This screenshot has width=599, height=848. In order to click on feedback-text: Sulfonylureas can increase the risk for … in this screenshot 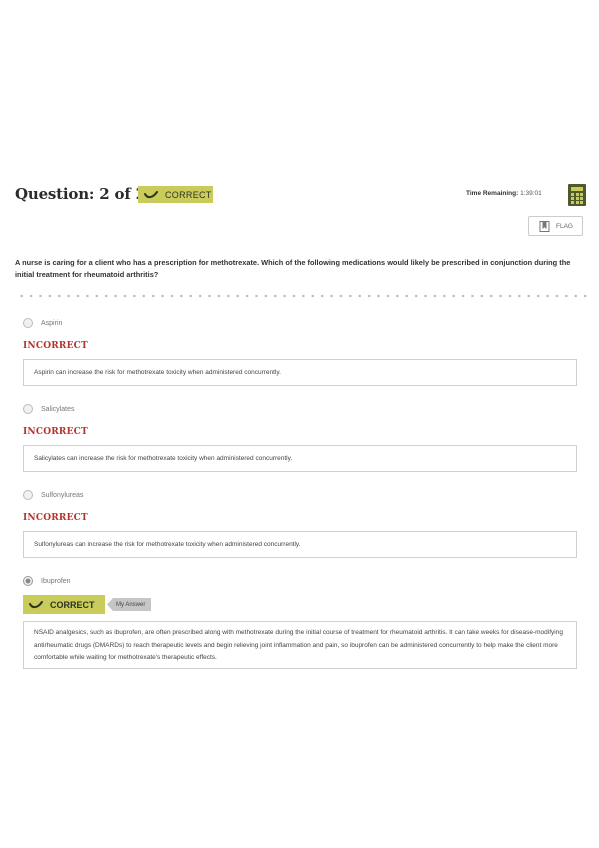, I will do `click(167, 544)`.